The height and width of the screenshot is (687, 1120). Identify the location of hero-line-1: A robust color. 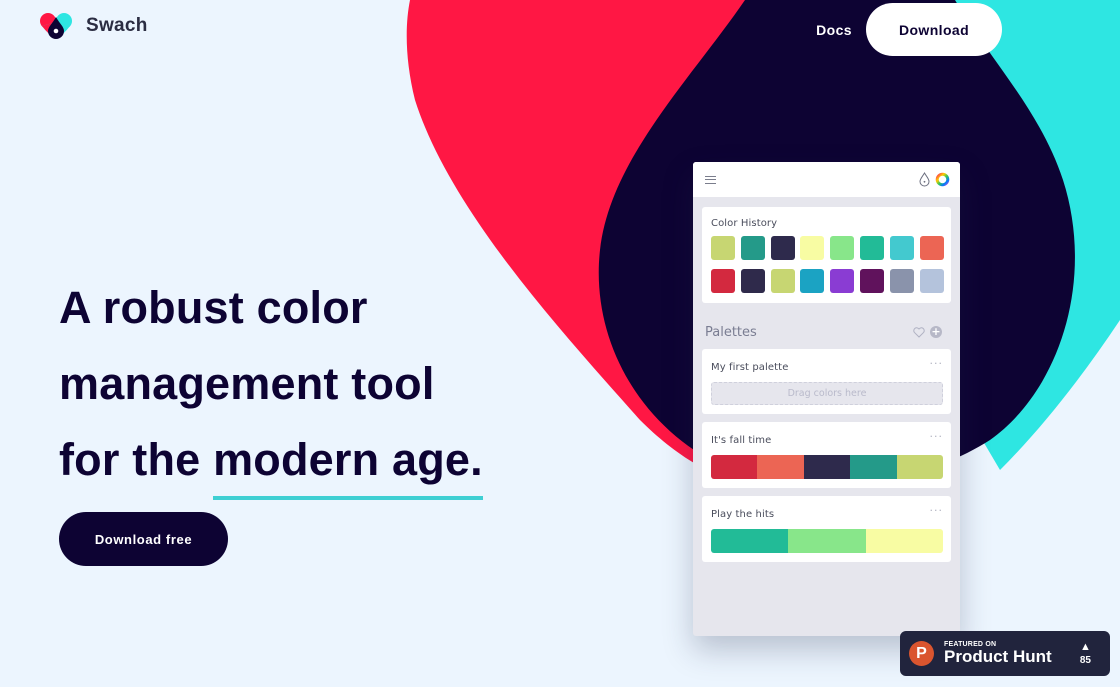
(213, 307).